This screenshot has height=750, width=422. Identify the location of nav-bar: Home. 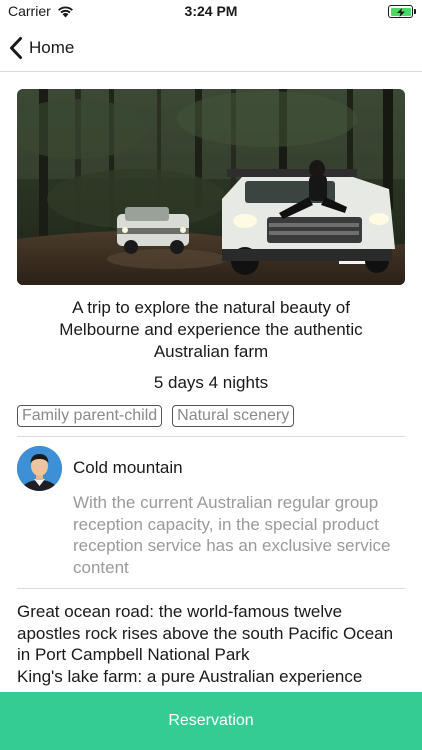
(211, 48).